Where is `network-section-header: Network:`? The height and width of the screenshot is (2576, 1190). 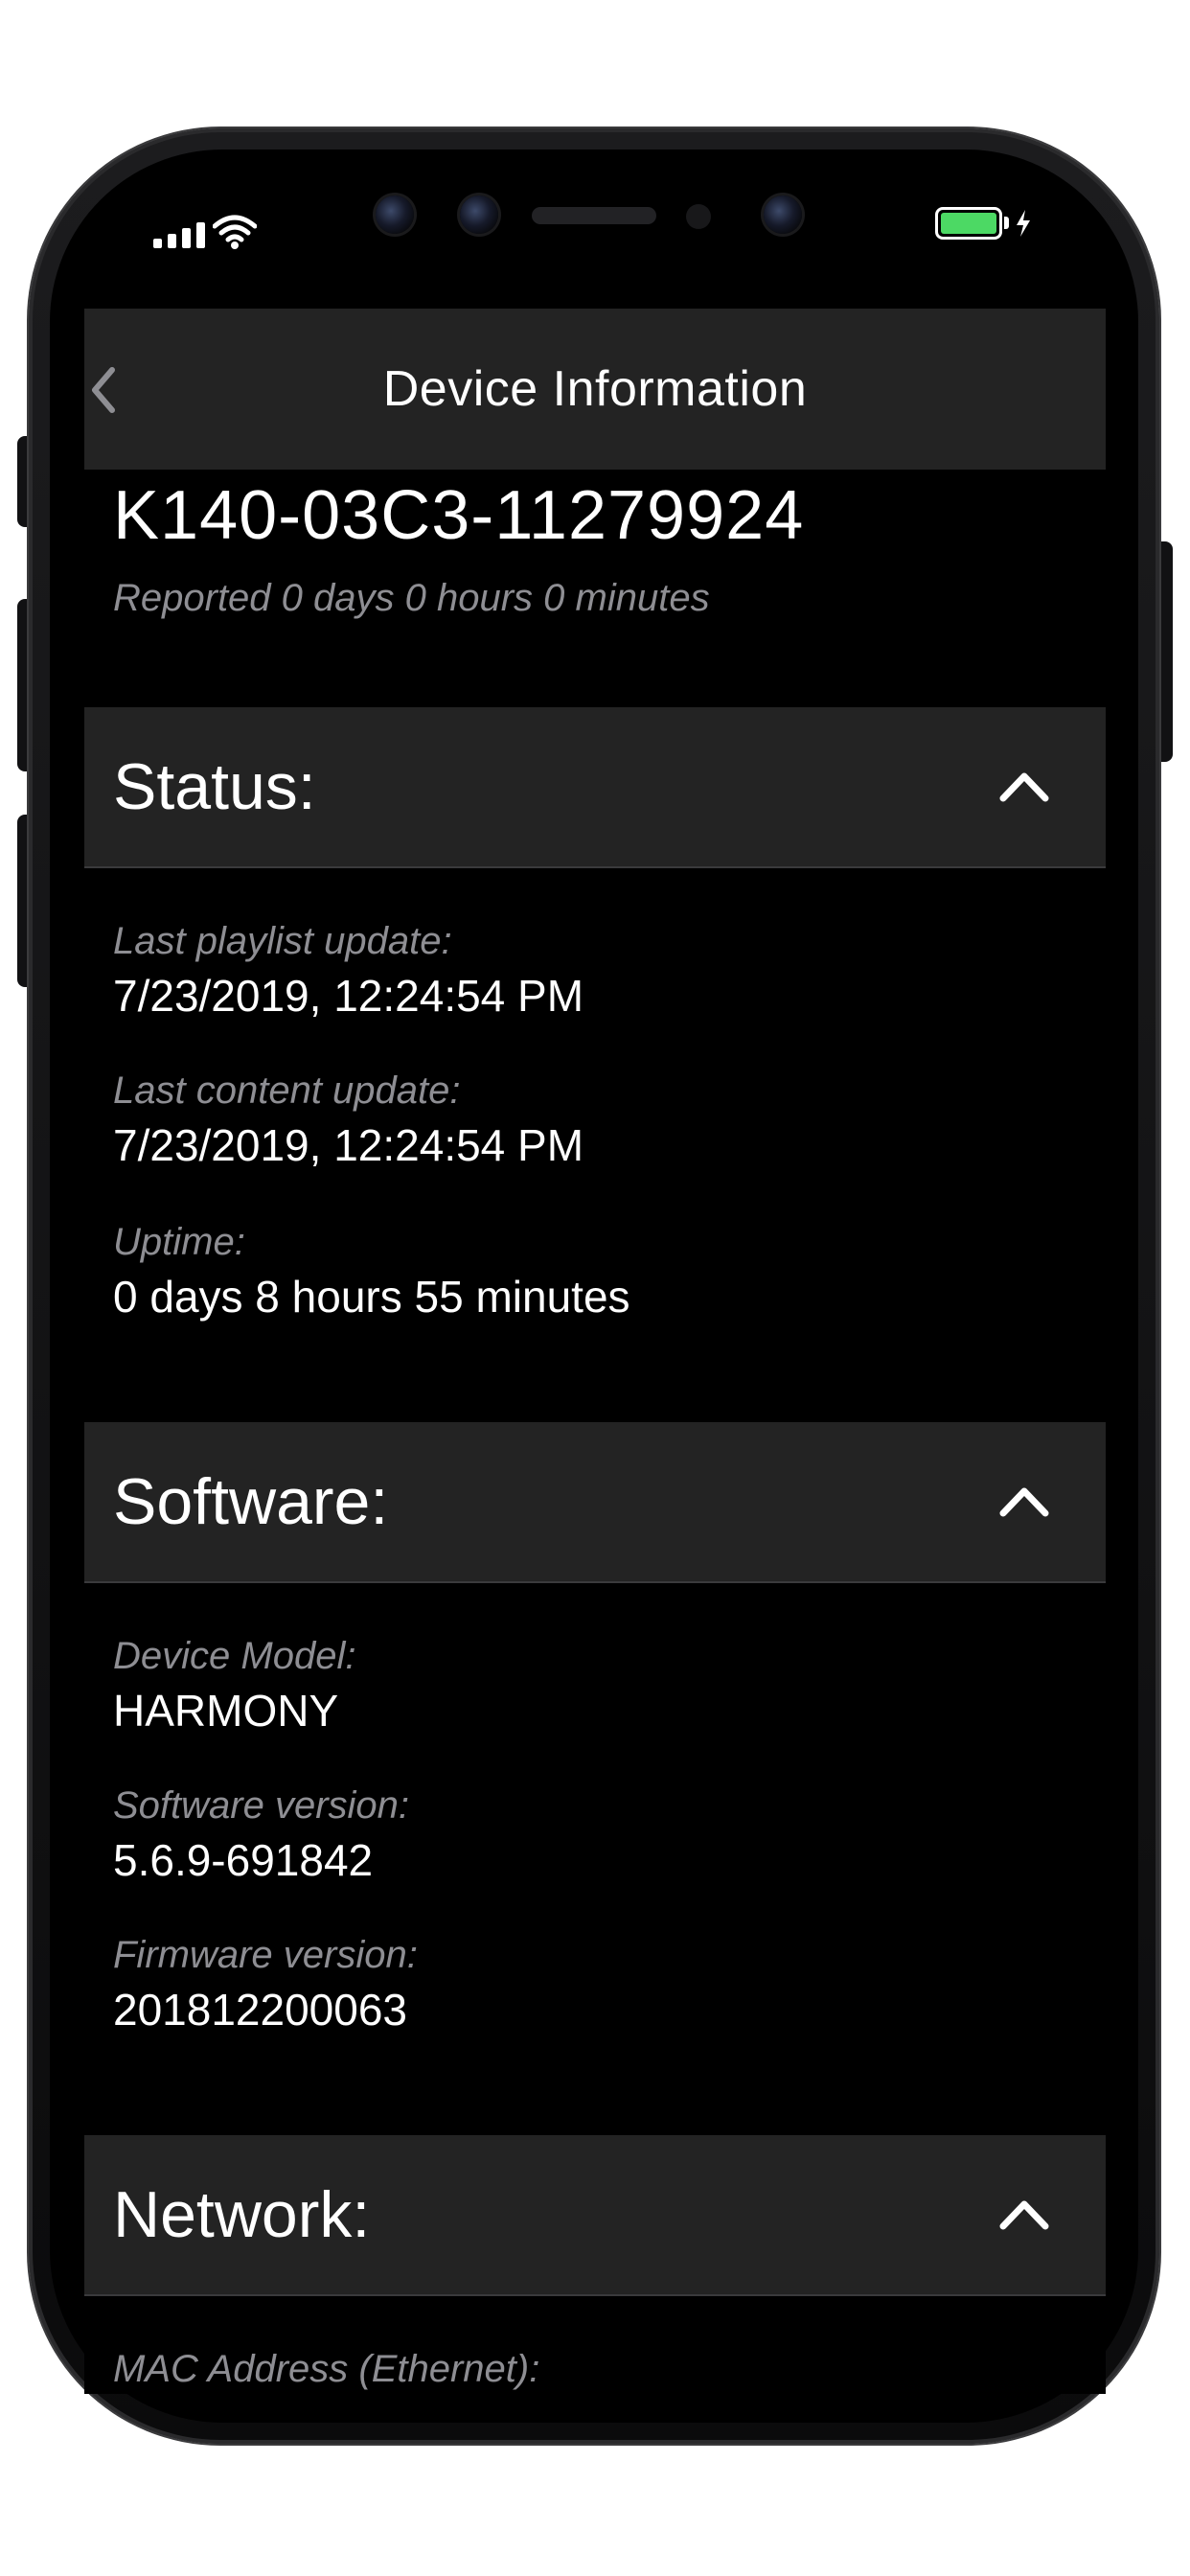 network-section-header: Network: is located at coordinates (595, 2215).